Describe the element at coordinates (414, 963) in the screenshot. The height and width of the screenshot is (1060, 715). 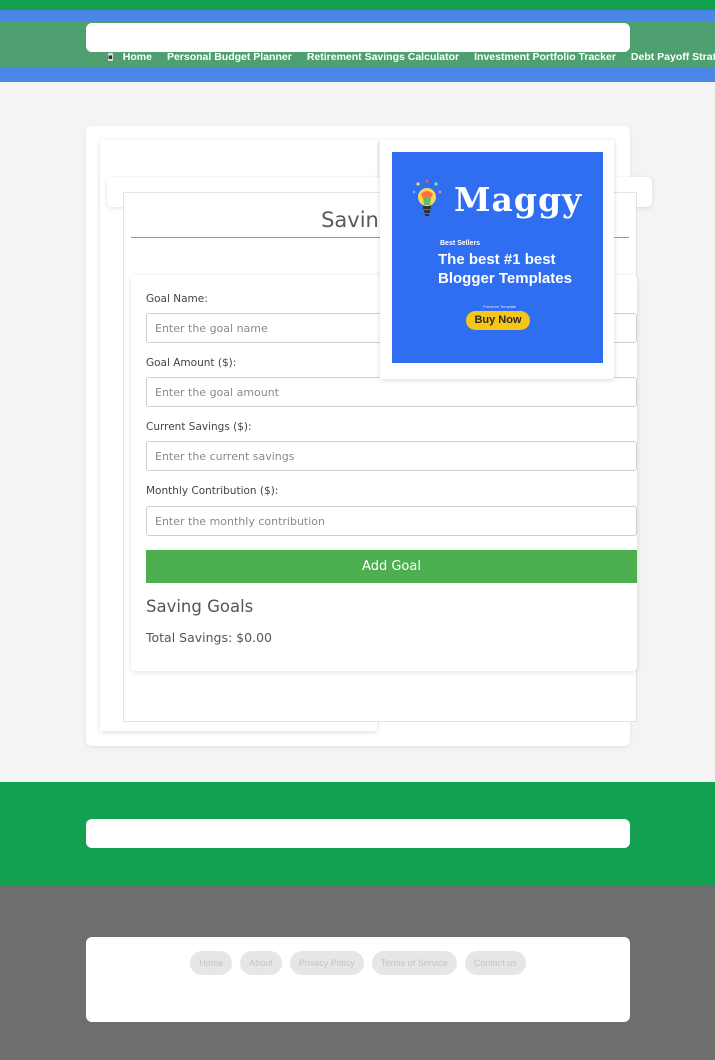
I see `footer-link-terms-of-service: Terms of Service` at that location.